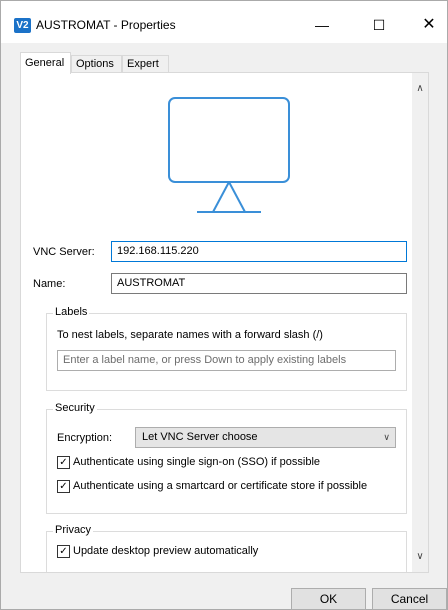  Describe the element at coordinates (49, 284) in the screenshot. I see `name-label: Name:` at that location.